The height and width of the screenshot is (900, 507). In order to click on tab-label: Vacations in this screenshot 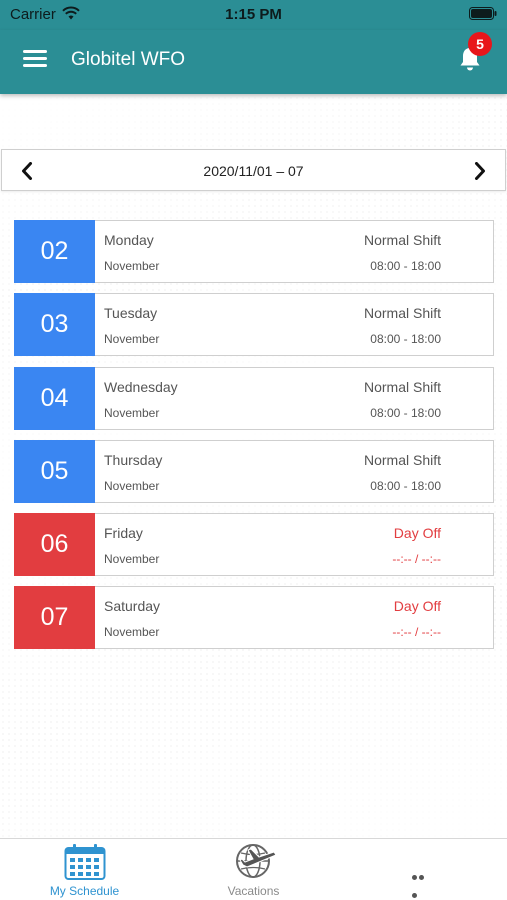, I will do `click(253, 891)`.